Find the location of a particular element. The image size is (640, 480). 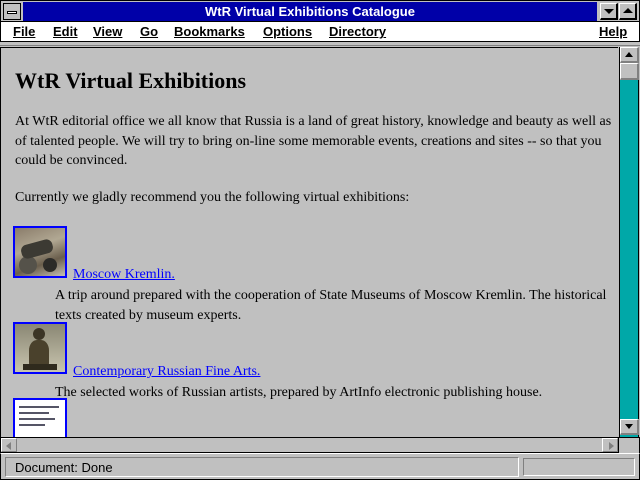

menu-go: Go is located at coordinates (149, 31).